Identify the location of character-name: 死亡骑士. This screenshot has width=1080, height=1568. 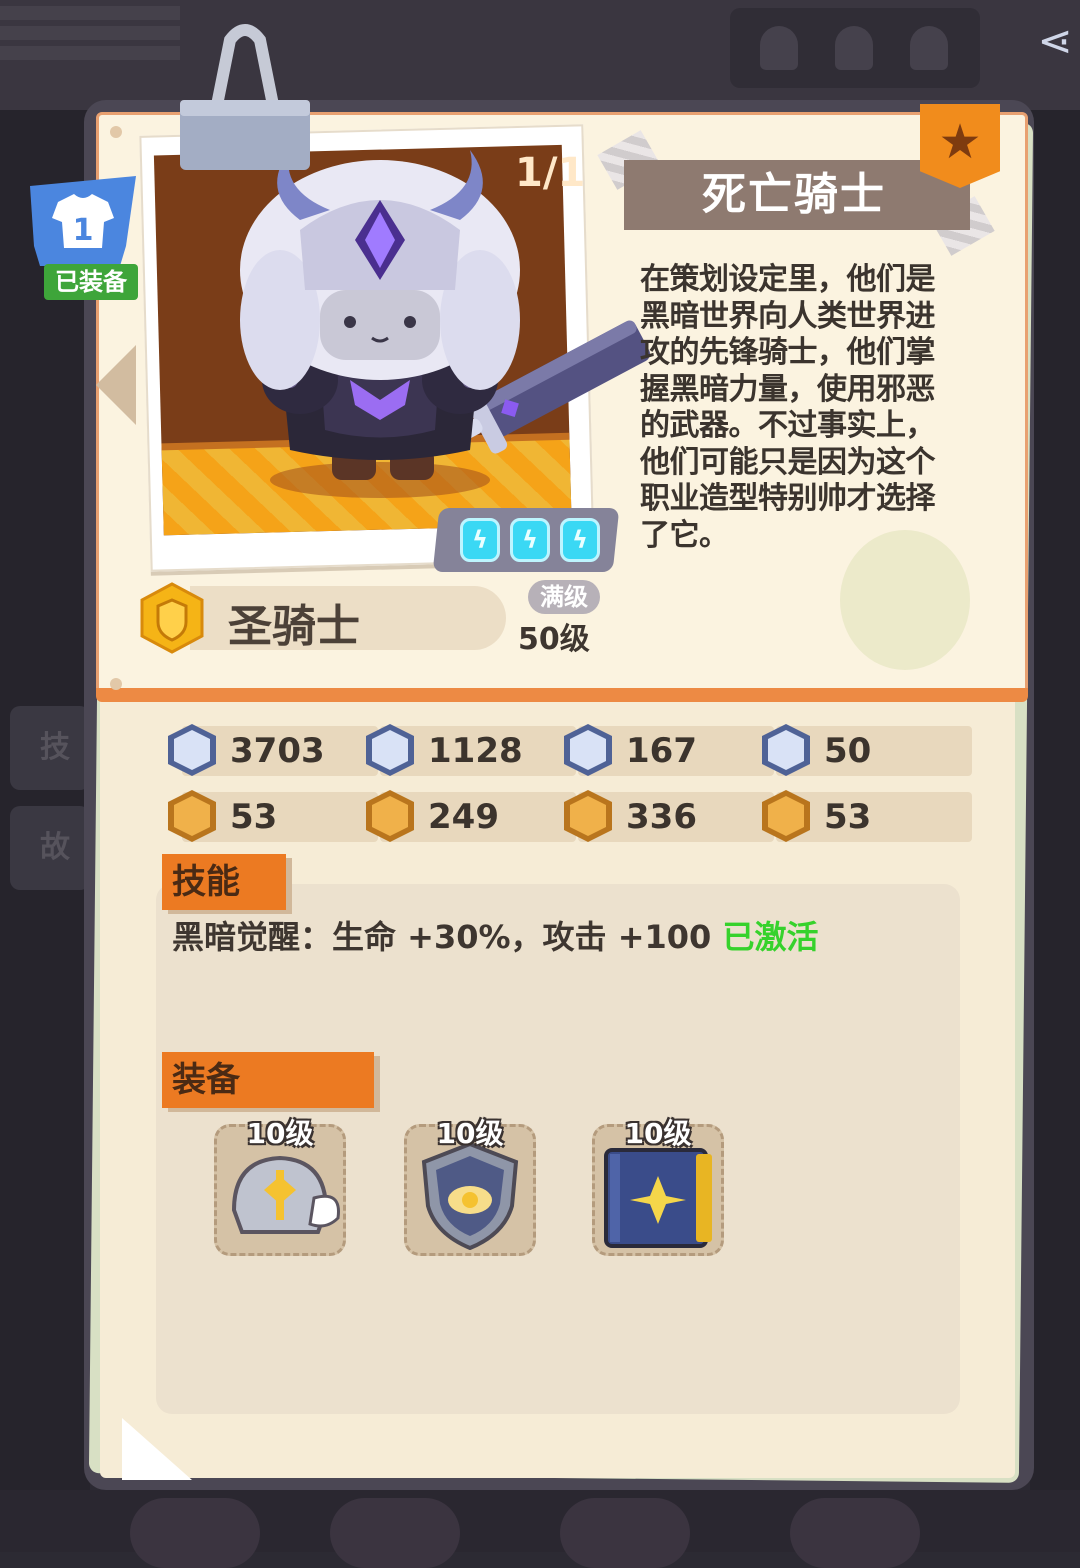
(794, 194).